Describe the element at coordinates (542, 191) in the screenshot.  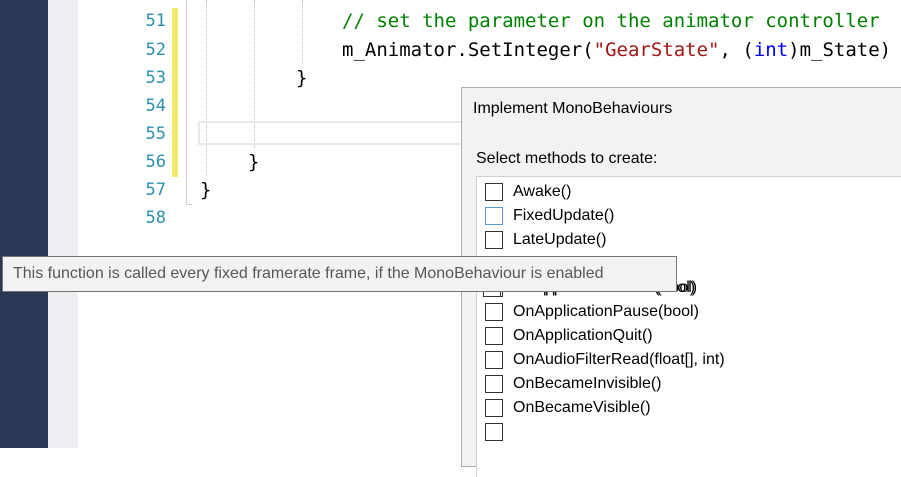
I see `method-label: Awake()` at that location.